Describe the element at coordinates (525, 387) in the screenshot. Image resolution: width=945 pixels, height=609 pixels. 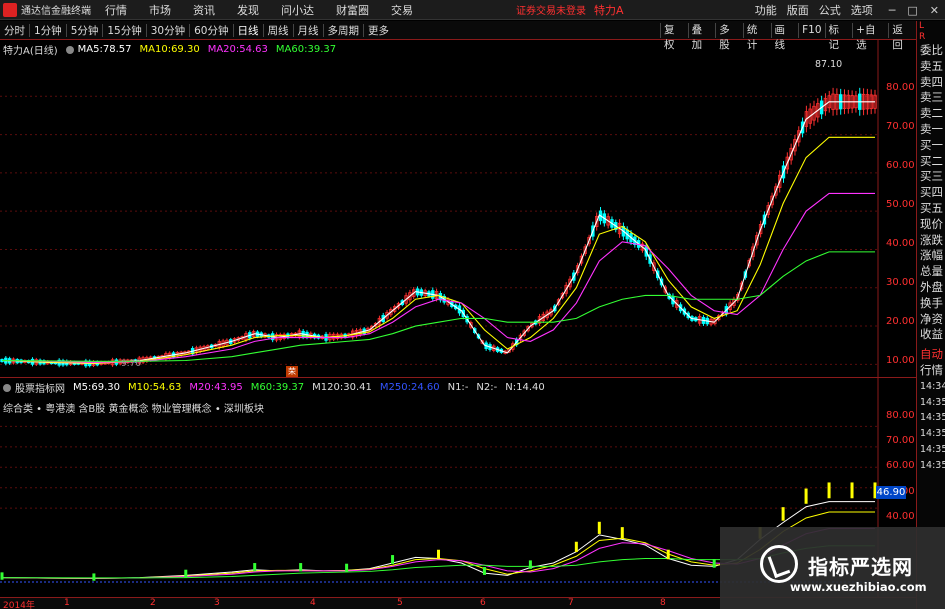
I see `n-label: N:14.40` at that location.